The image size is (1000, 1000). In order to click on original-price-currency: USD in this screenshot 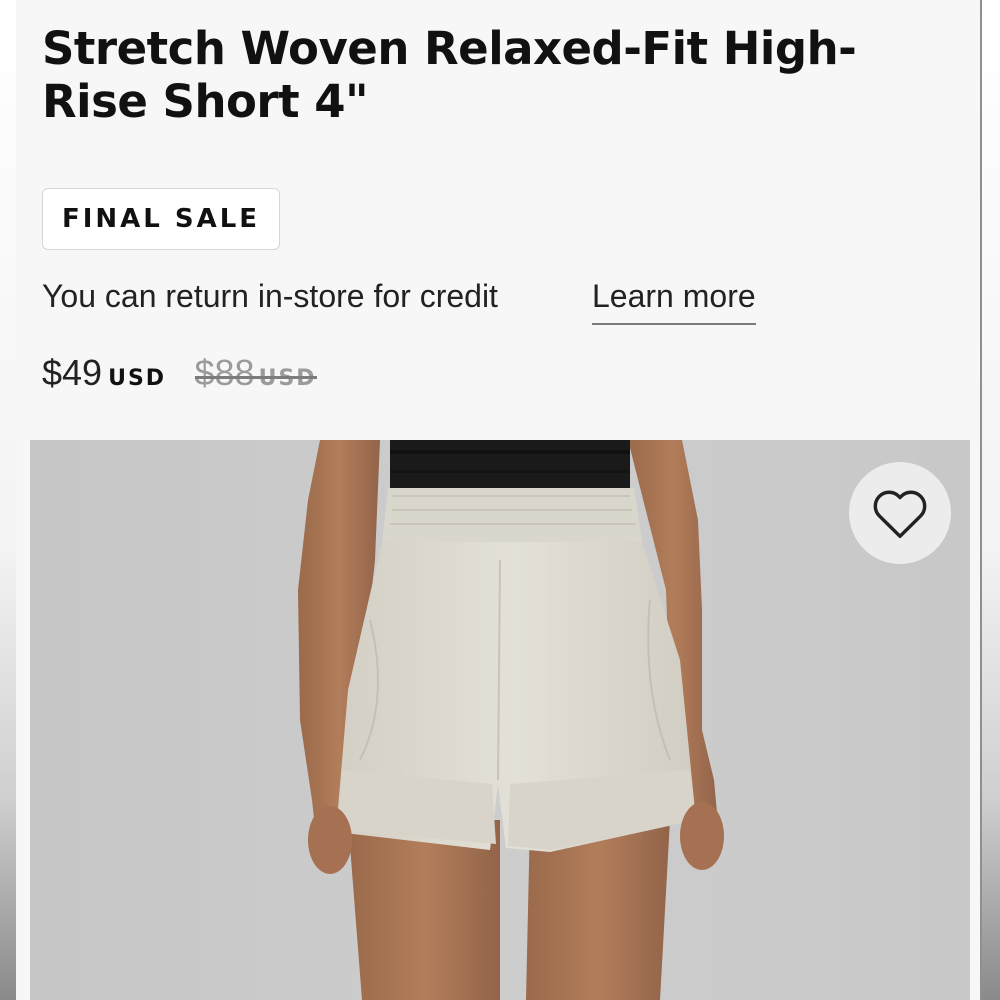, I will do `click(287, 378)`.